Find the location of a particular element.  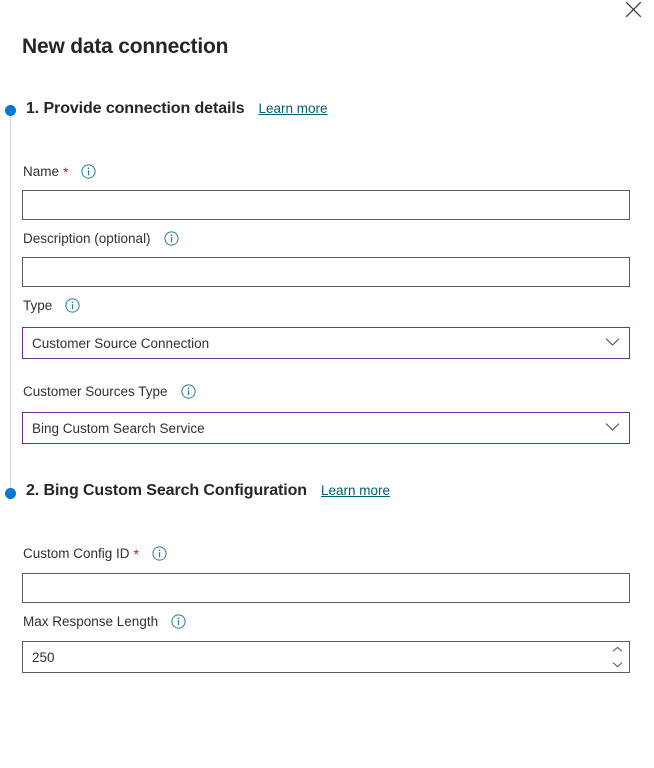

customer-sources-type-field-label: Customer Sources Type is located at coordinates (109, 391).